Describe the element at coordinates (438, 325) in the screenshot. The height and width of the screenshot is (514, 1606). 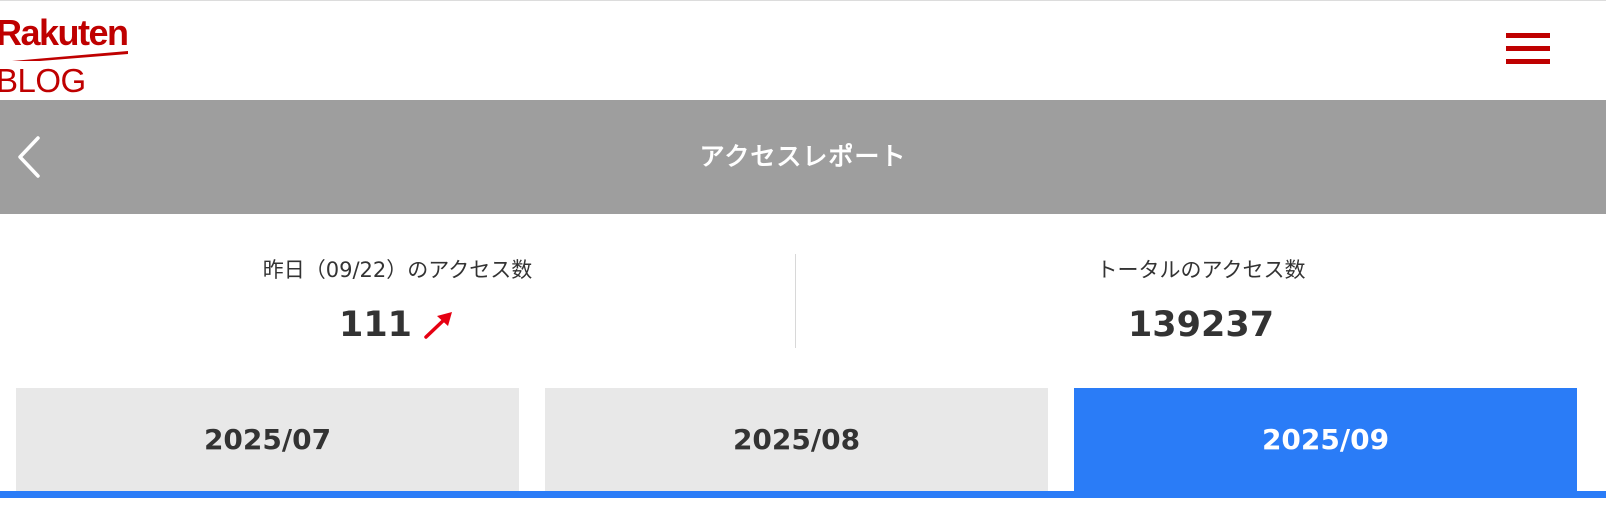
I see `arrow-up-right-icon` at that location.